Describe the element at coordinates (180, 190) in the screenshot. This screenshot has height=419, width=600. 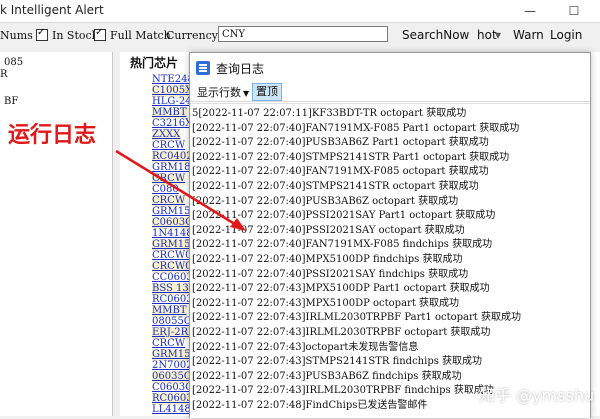
I see `annotation-arrow-icon` at that location.